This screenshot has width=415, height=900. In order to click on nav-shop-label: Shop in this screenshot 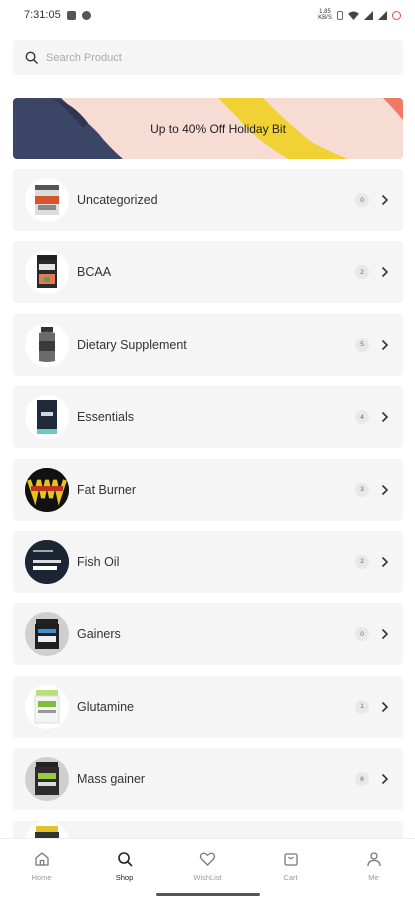, I will do `click(124, 877)`.